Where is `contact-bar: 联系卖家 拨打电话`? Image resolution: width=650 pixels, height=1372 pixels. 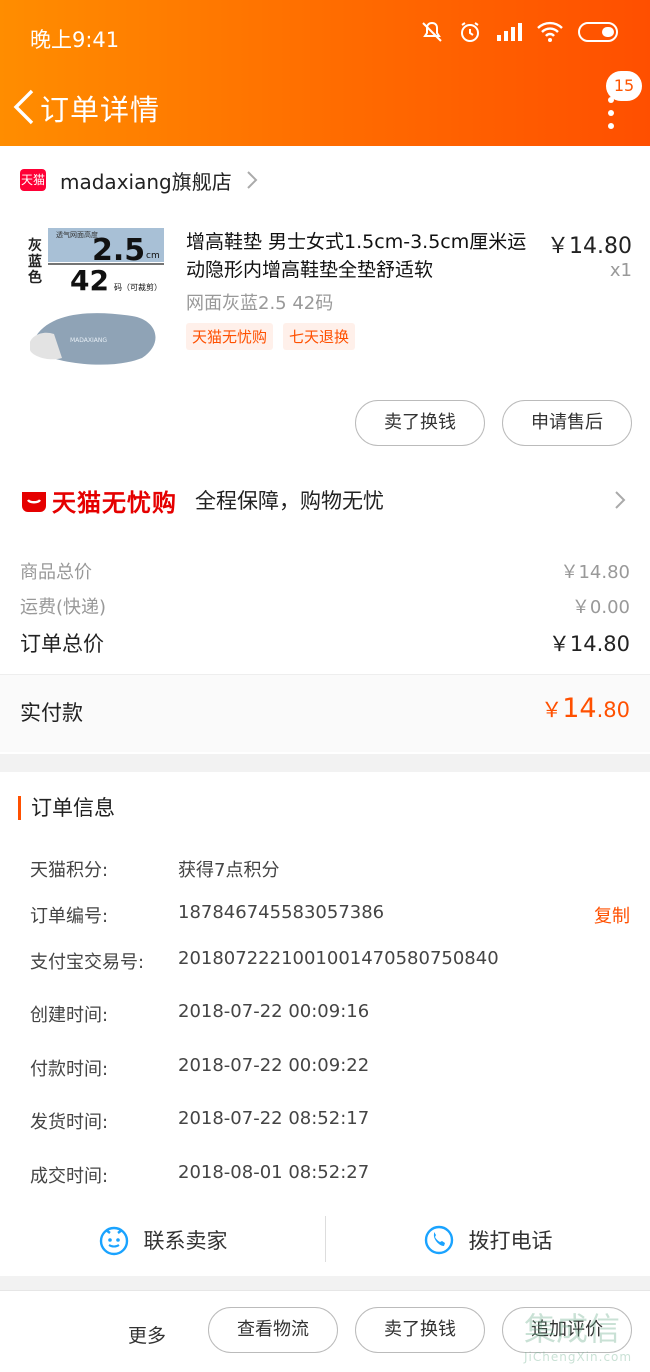
contact-bar: 联系卖家 拨打电话 is located at coordinates (325, 1240).